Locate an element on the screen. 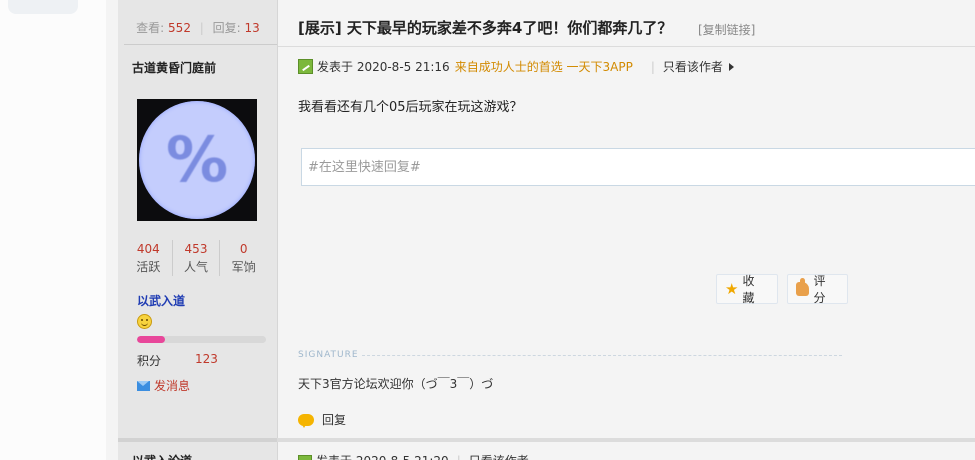 The width and height of the screenshot is (975, 460). favorite-button: ★ 收藏 is located at coordinates (747, 289).